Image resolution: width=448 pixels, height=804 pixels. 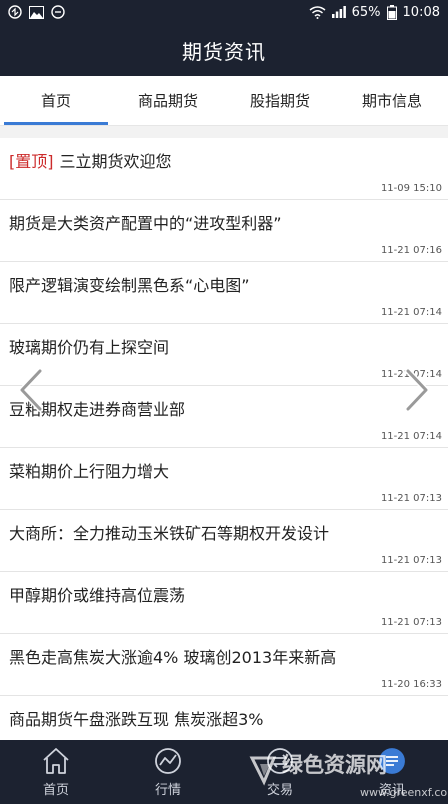 I want to click on nav-label: 首页, so click(x=55, y=790).